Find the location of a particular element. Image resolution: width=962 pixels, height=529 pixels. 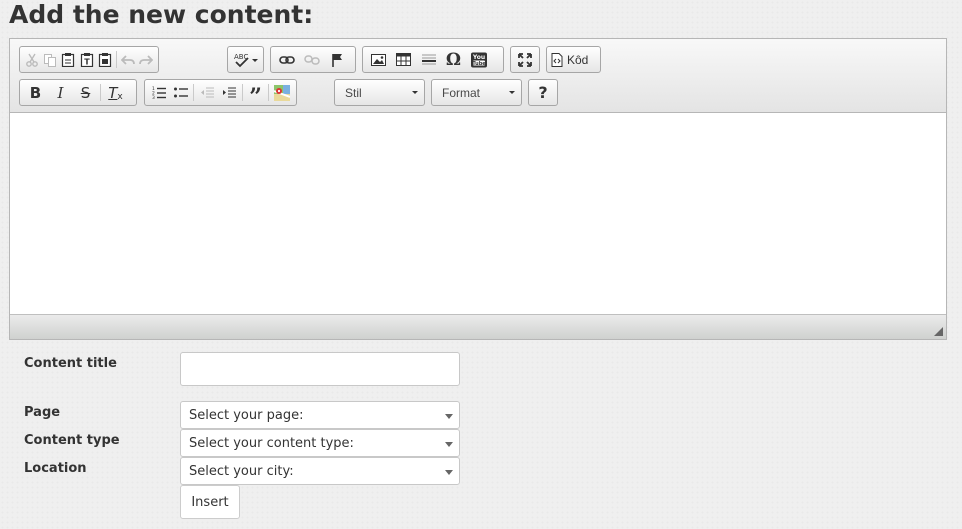

clipboard-group: T is located at coordinates (89, 59).